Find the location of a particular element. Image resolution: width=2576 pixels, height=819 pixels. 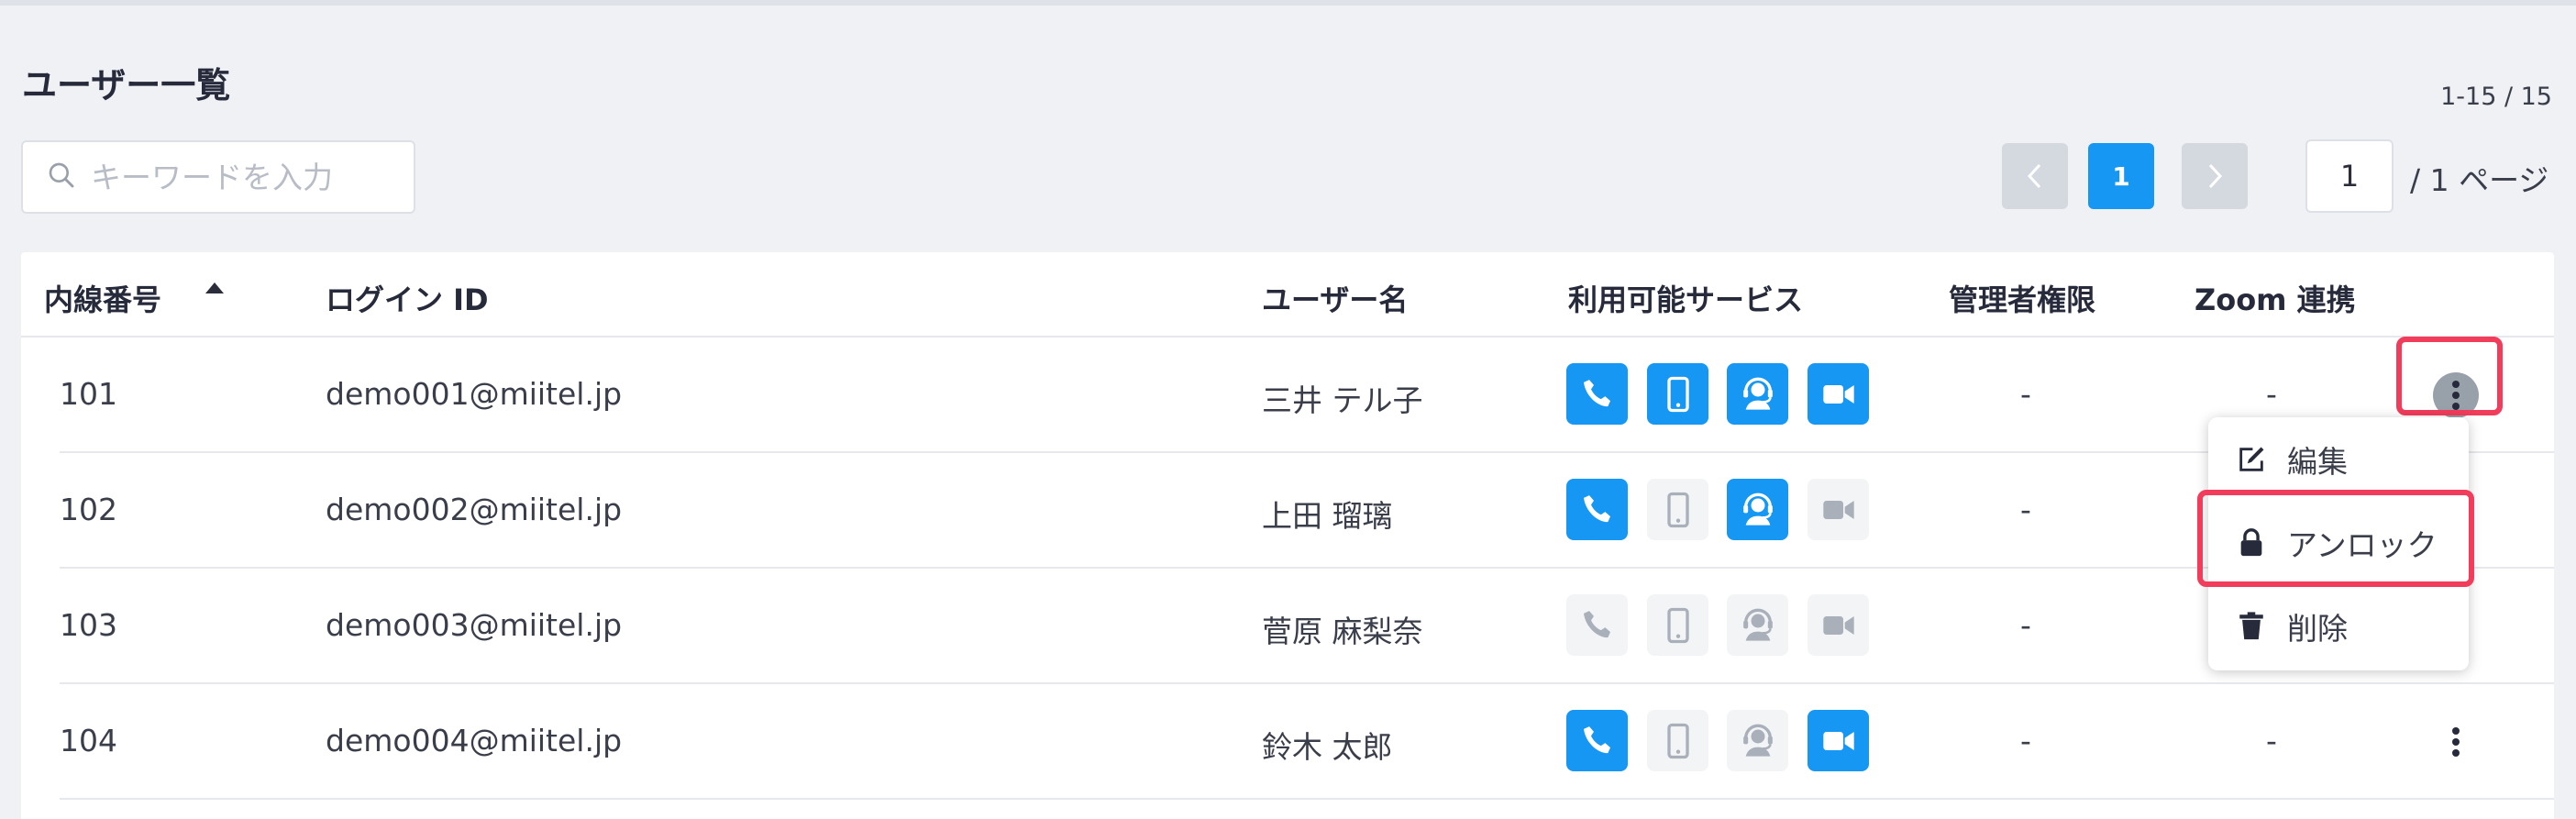

column-header-admin: 管理者権限 is located at coordinates (2022, 299).